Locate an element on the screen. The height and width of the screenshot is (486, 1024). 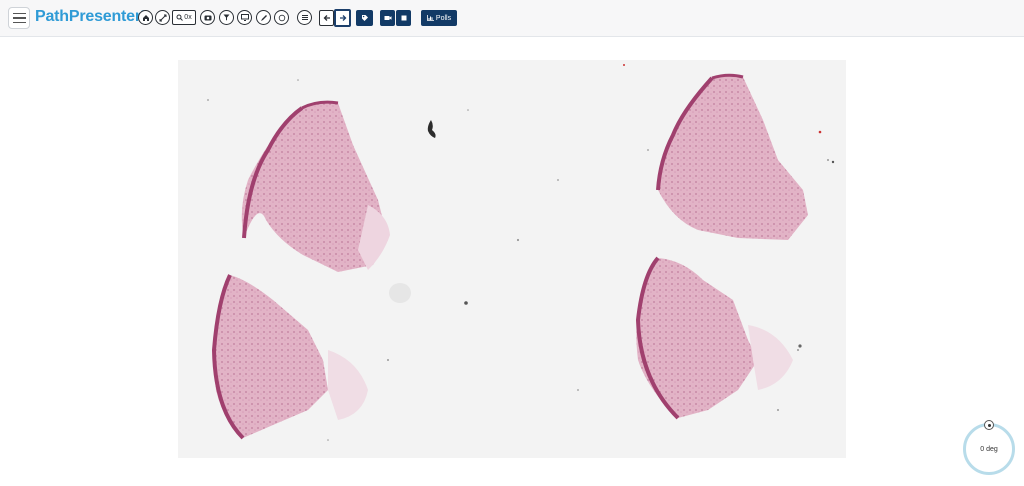
filter-icon is located at coordinates (226, 17).